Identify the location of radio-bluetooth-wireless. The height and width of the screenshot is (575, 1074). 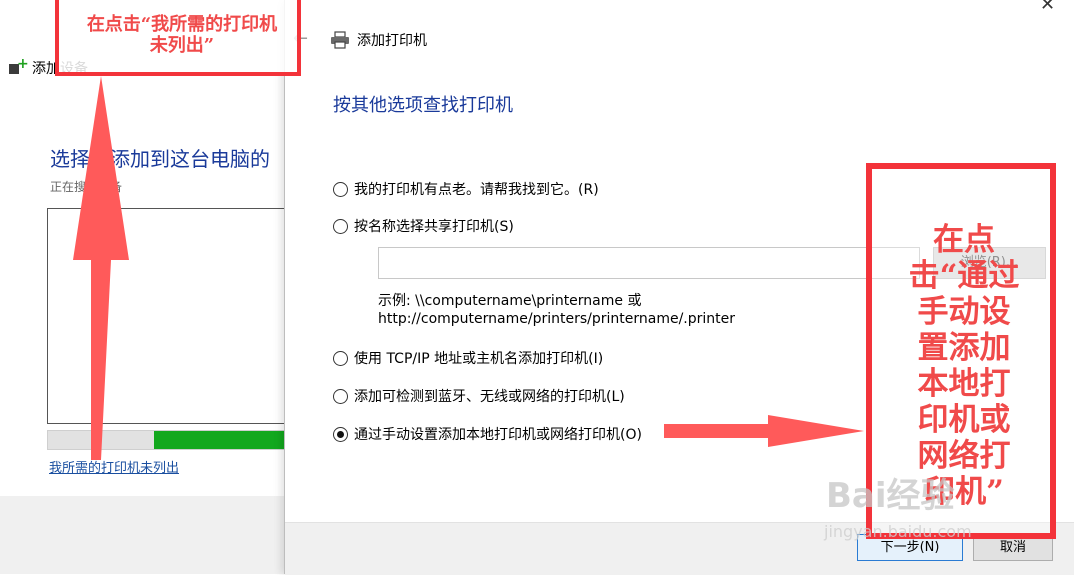
(340, 396).